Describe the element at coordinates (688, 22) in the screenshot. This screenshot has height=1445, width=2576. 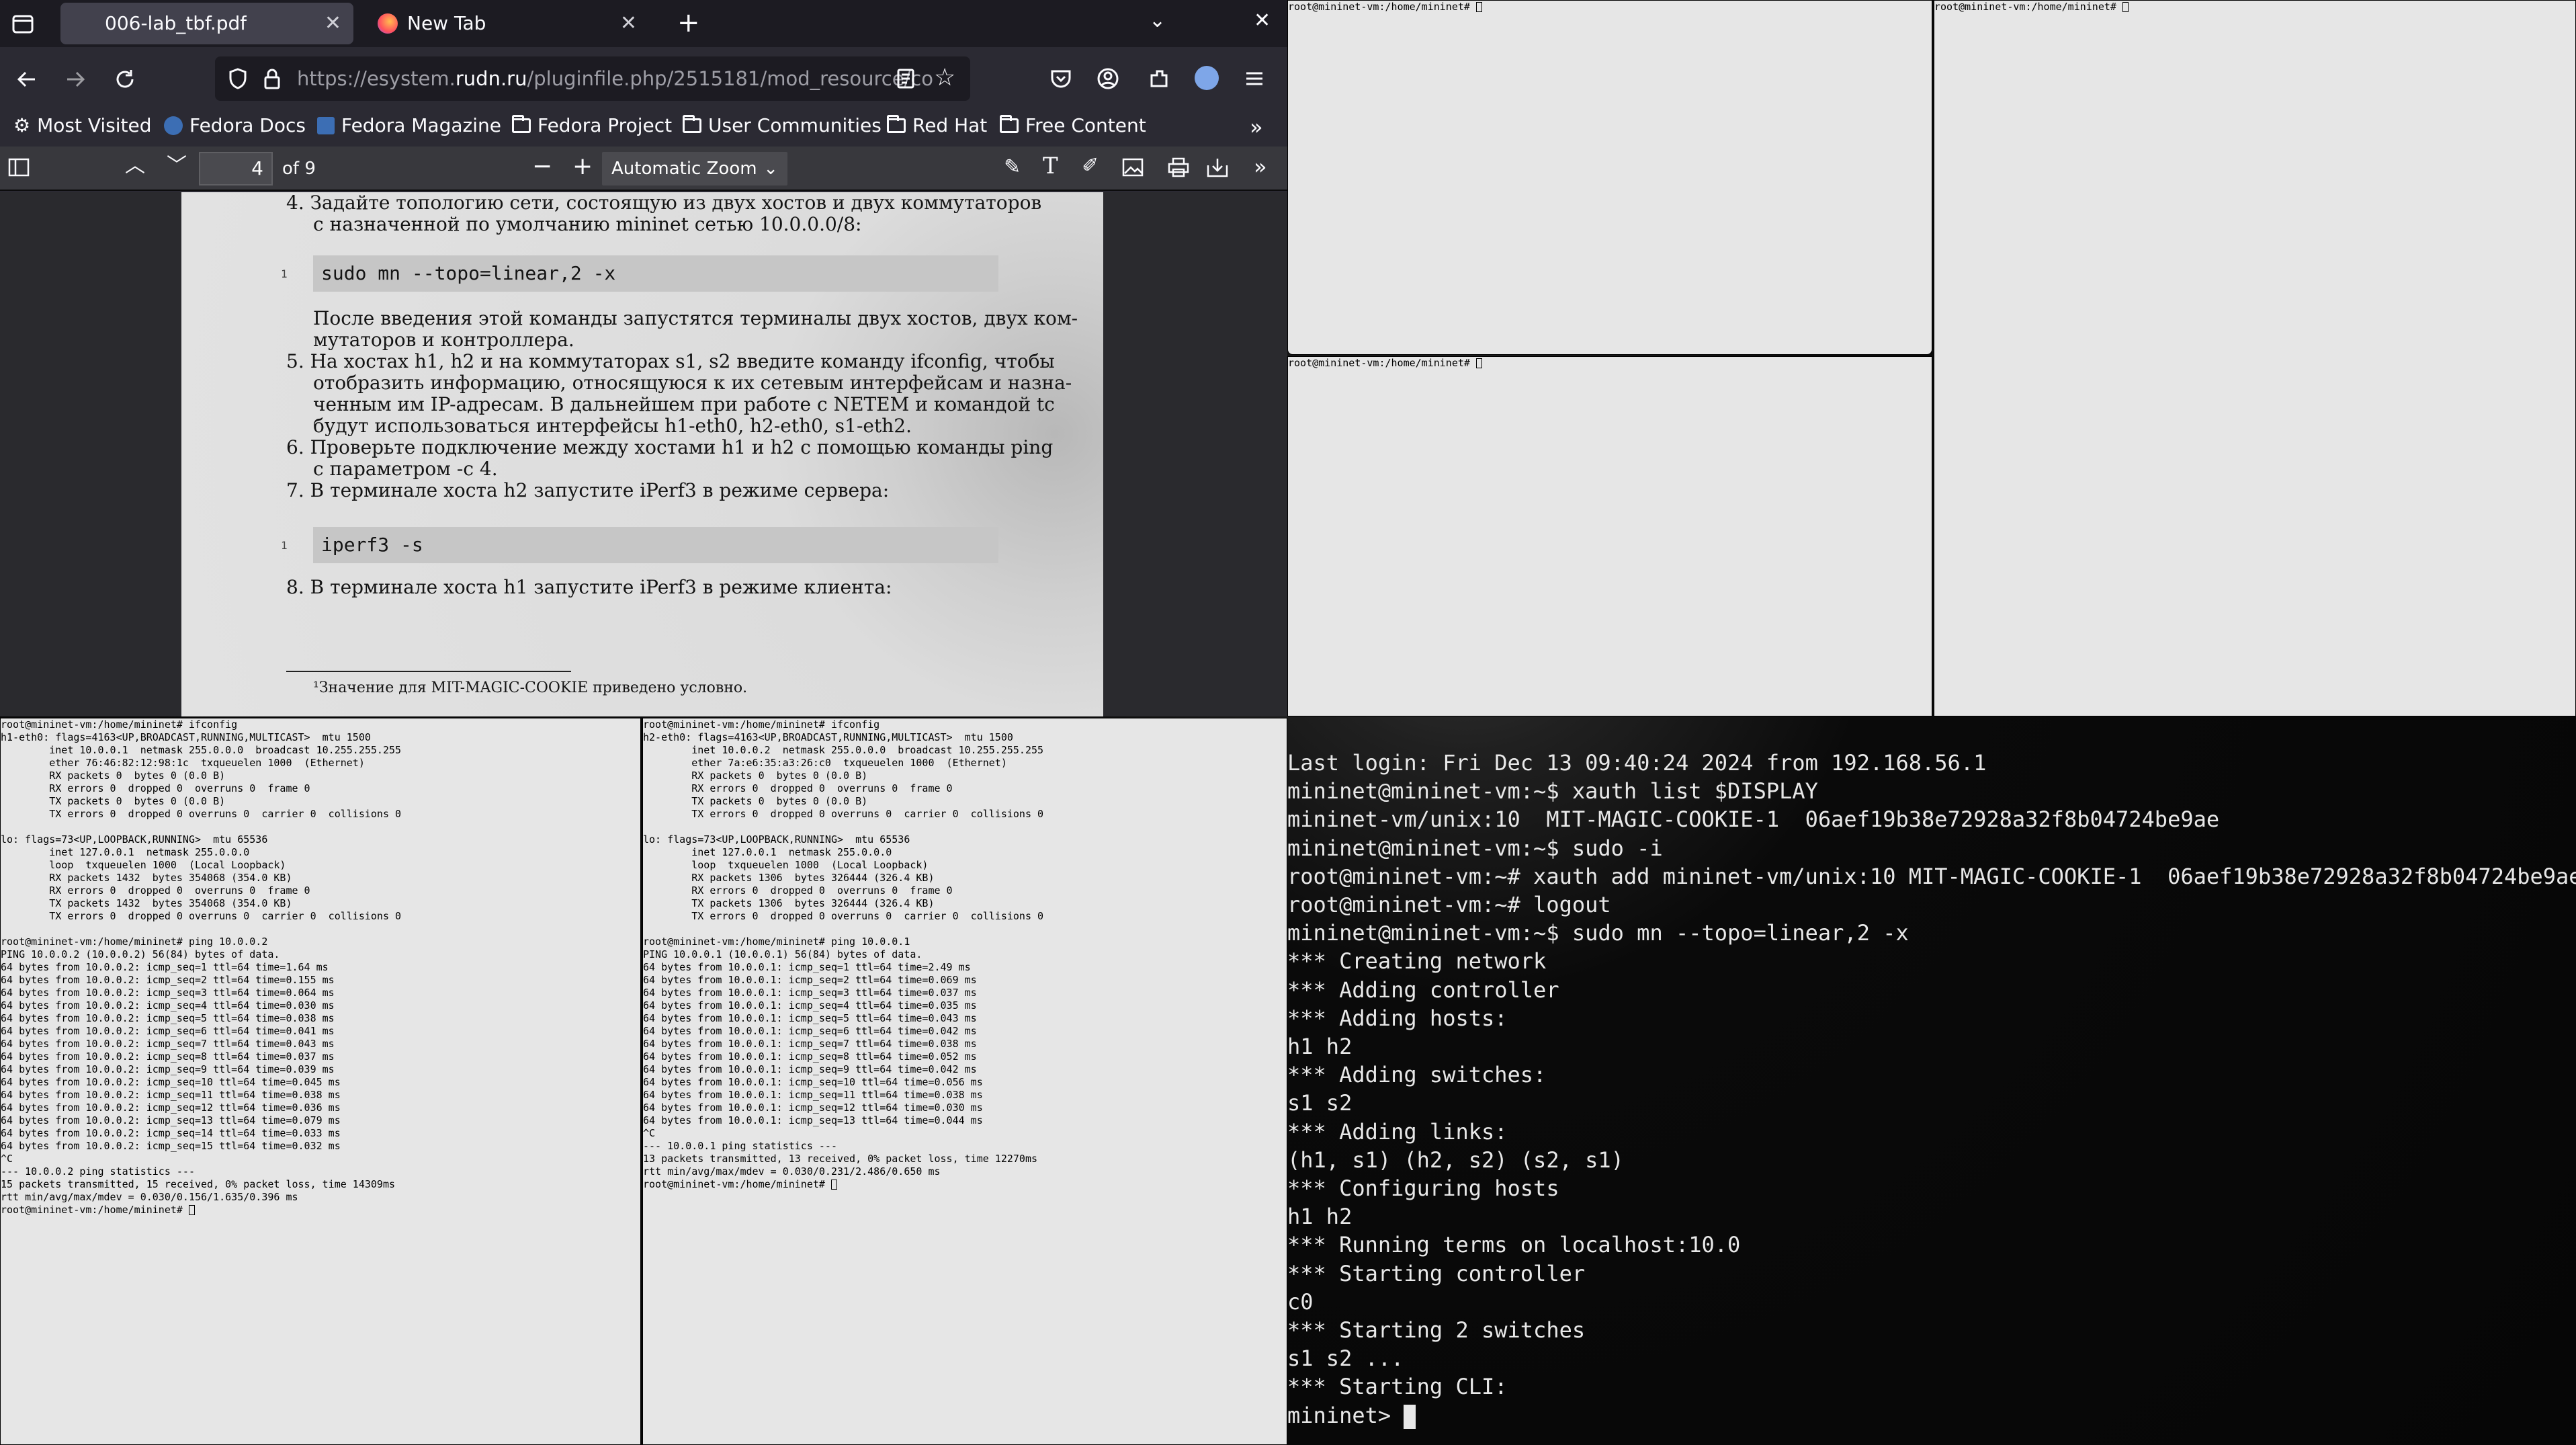
I see `new-tab-button: +` at that location.